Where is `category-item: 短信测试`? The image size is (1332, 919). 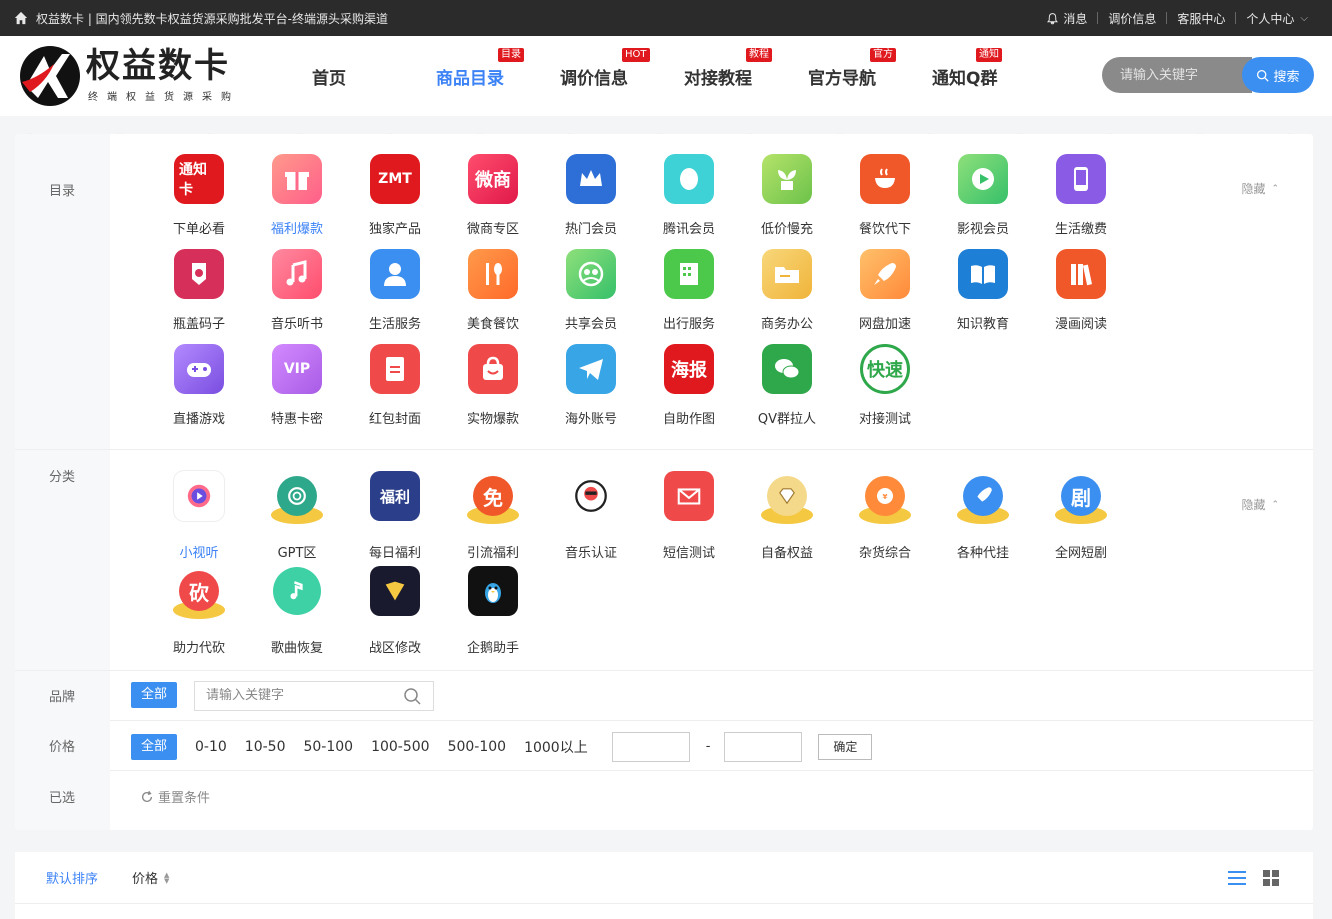
category-item: 短信测试 is located at coordinates (689, 517).